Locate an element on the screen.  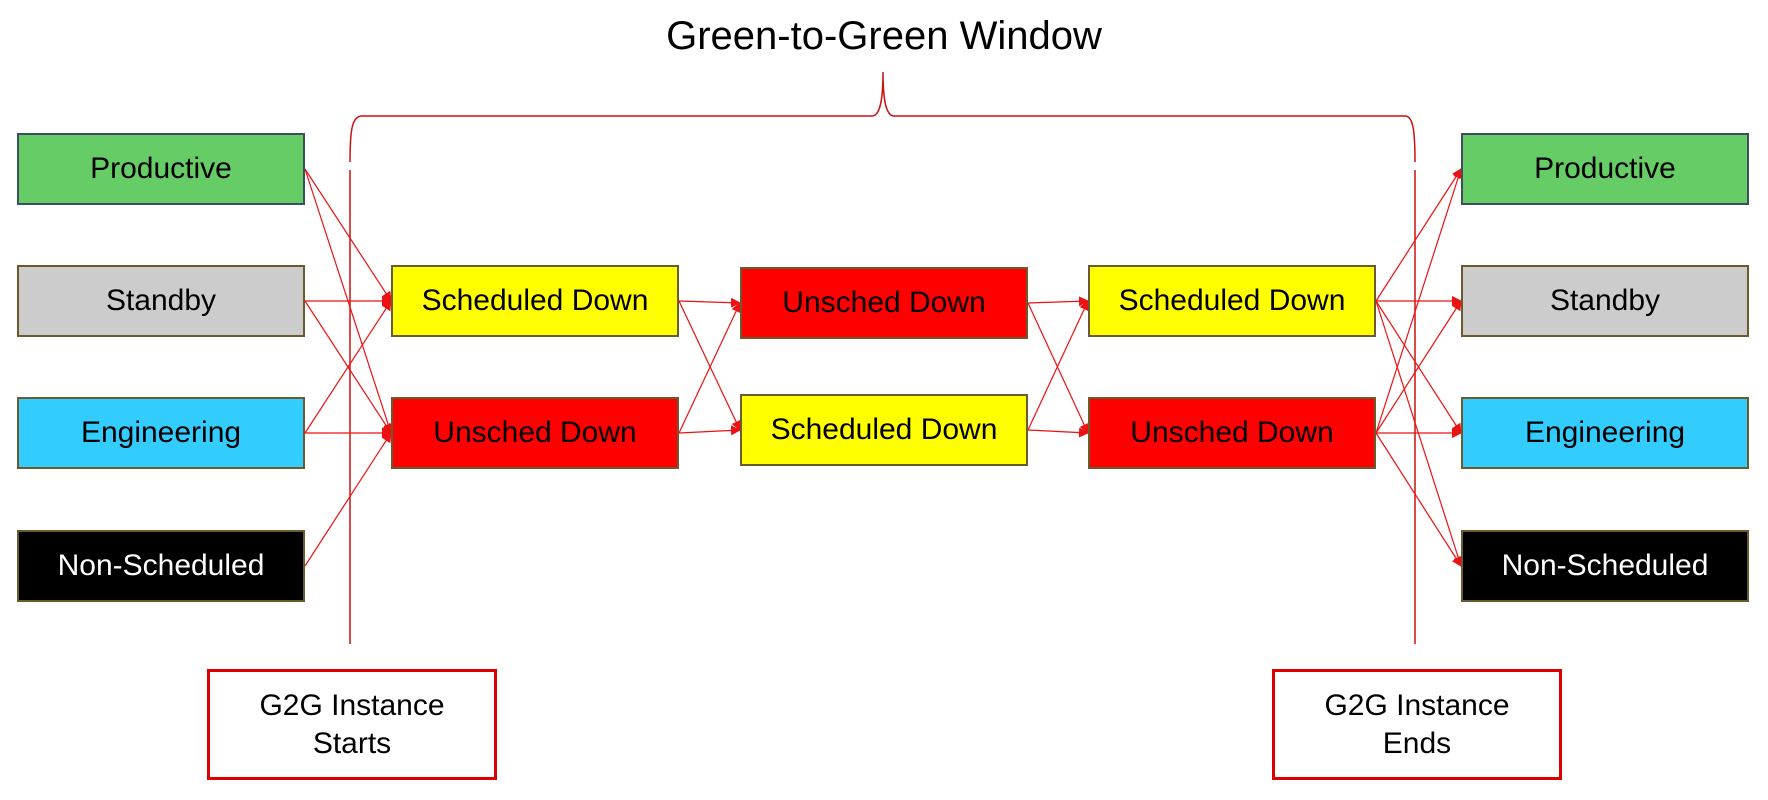
down2-unsched-down: Unsched Down is located at coordinates (884, 303).